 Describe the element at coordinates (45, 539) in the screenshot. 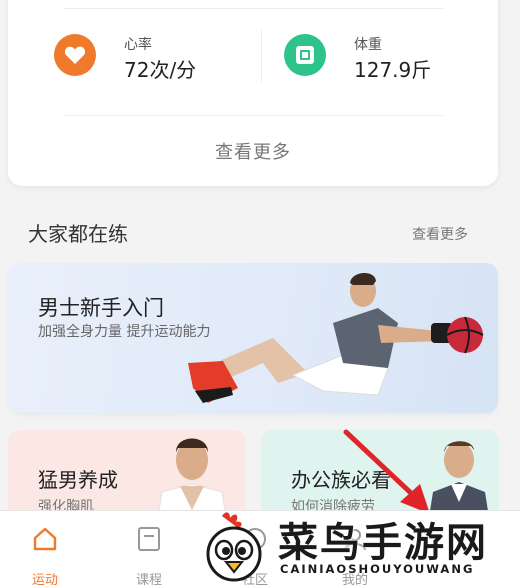

I see `home-icon` at that location.